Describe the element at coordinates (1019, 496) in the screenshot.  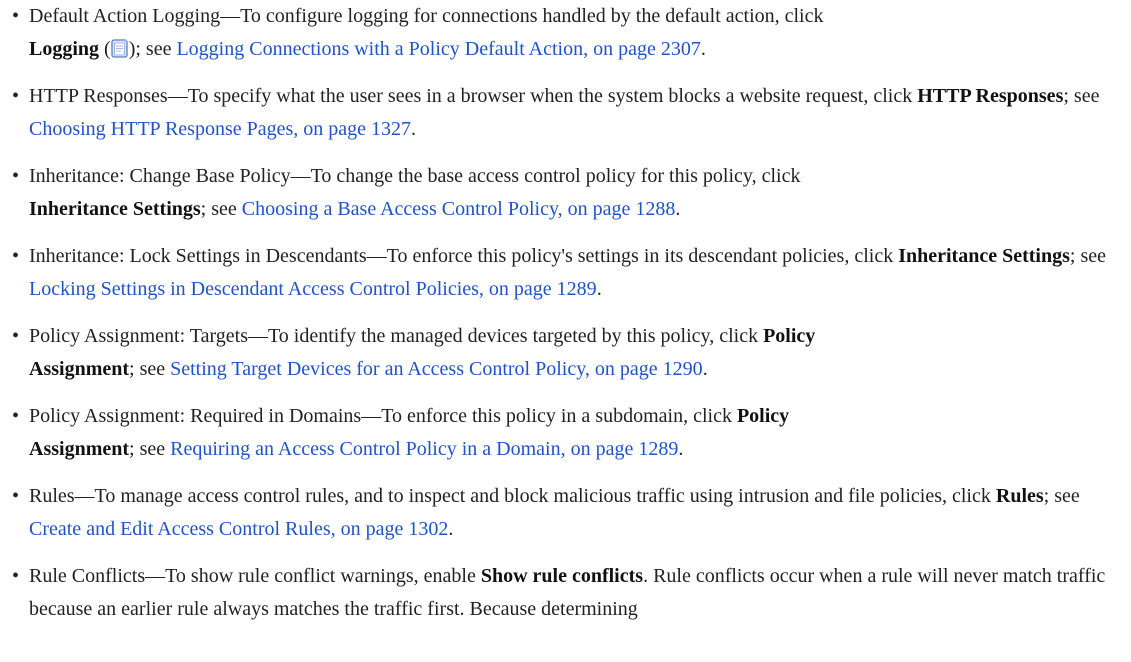
I see `ui-label-bold: Rules` at that location.